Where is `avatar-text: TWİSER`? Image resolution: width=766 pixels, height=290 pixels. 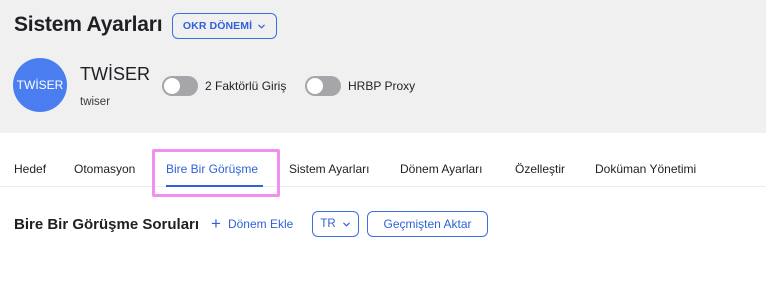 avatar-text: TWİSER is located at coordinates (40, 85).